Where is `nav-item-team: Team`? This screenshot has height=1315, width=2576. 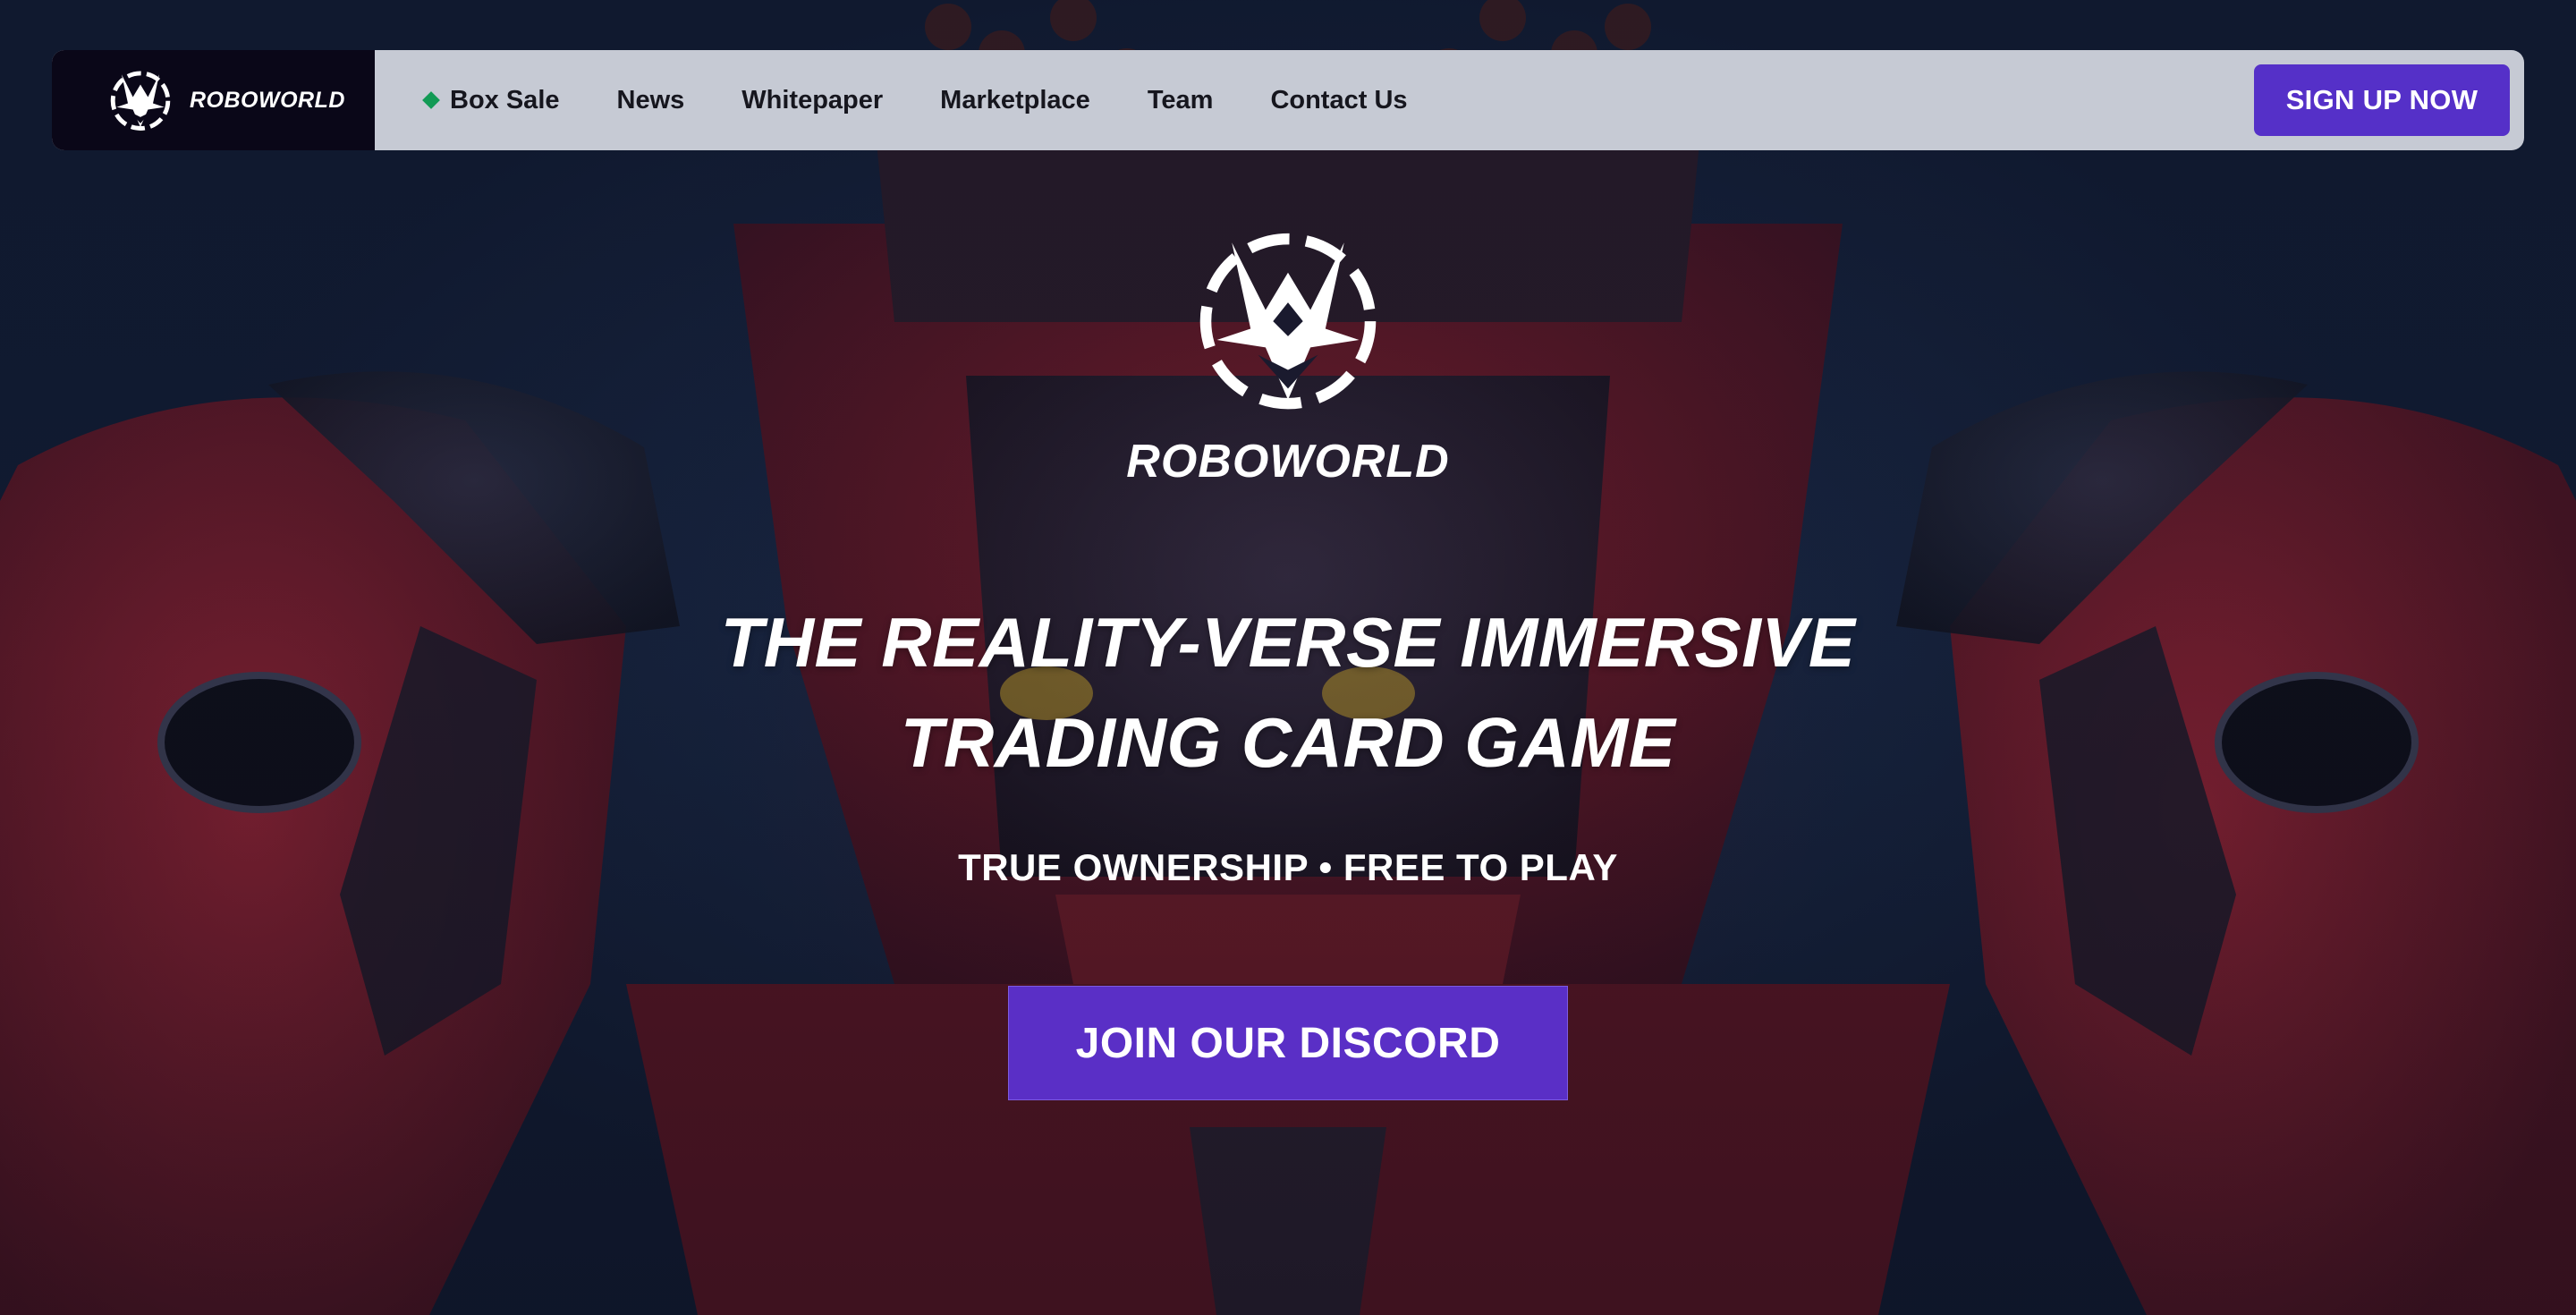 nav-item-team: Team is located at coordinates (1181, 100).